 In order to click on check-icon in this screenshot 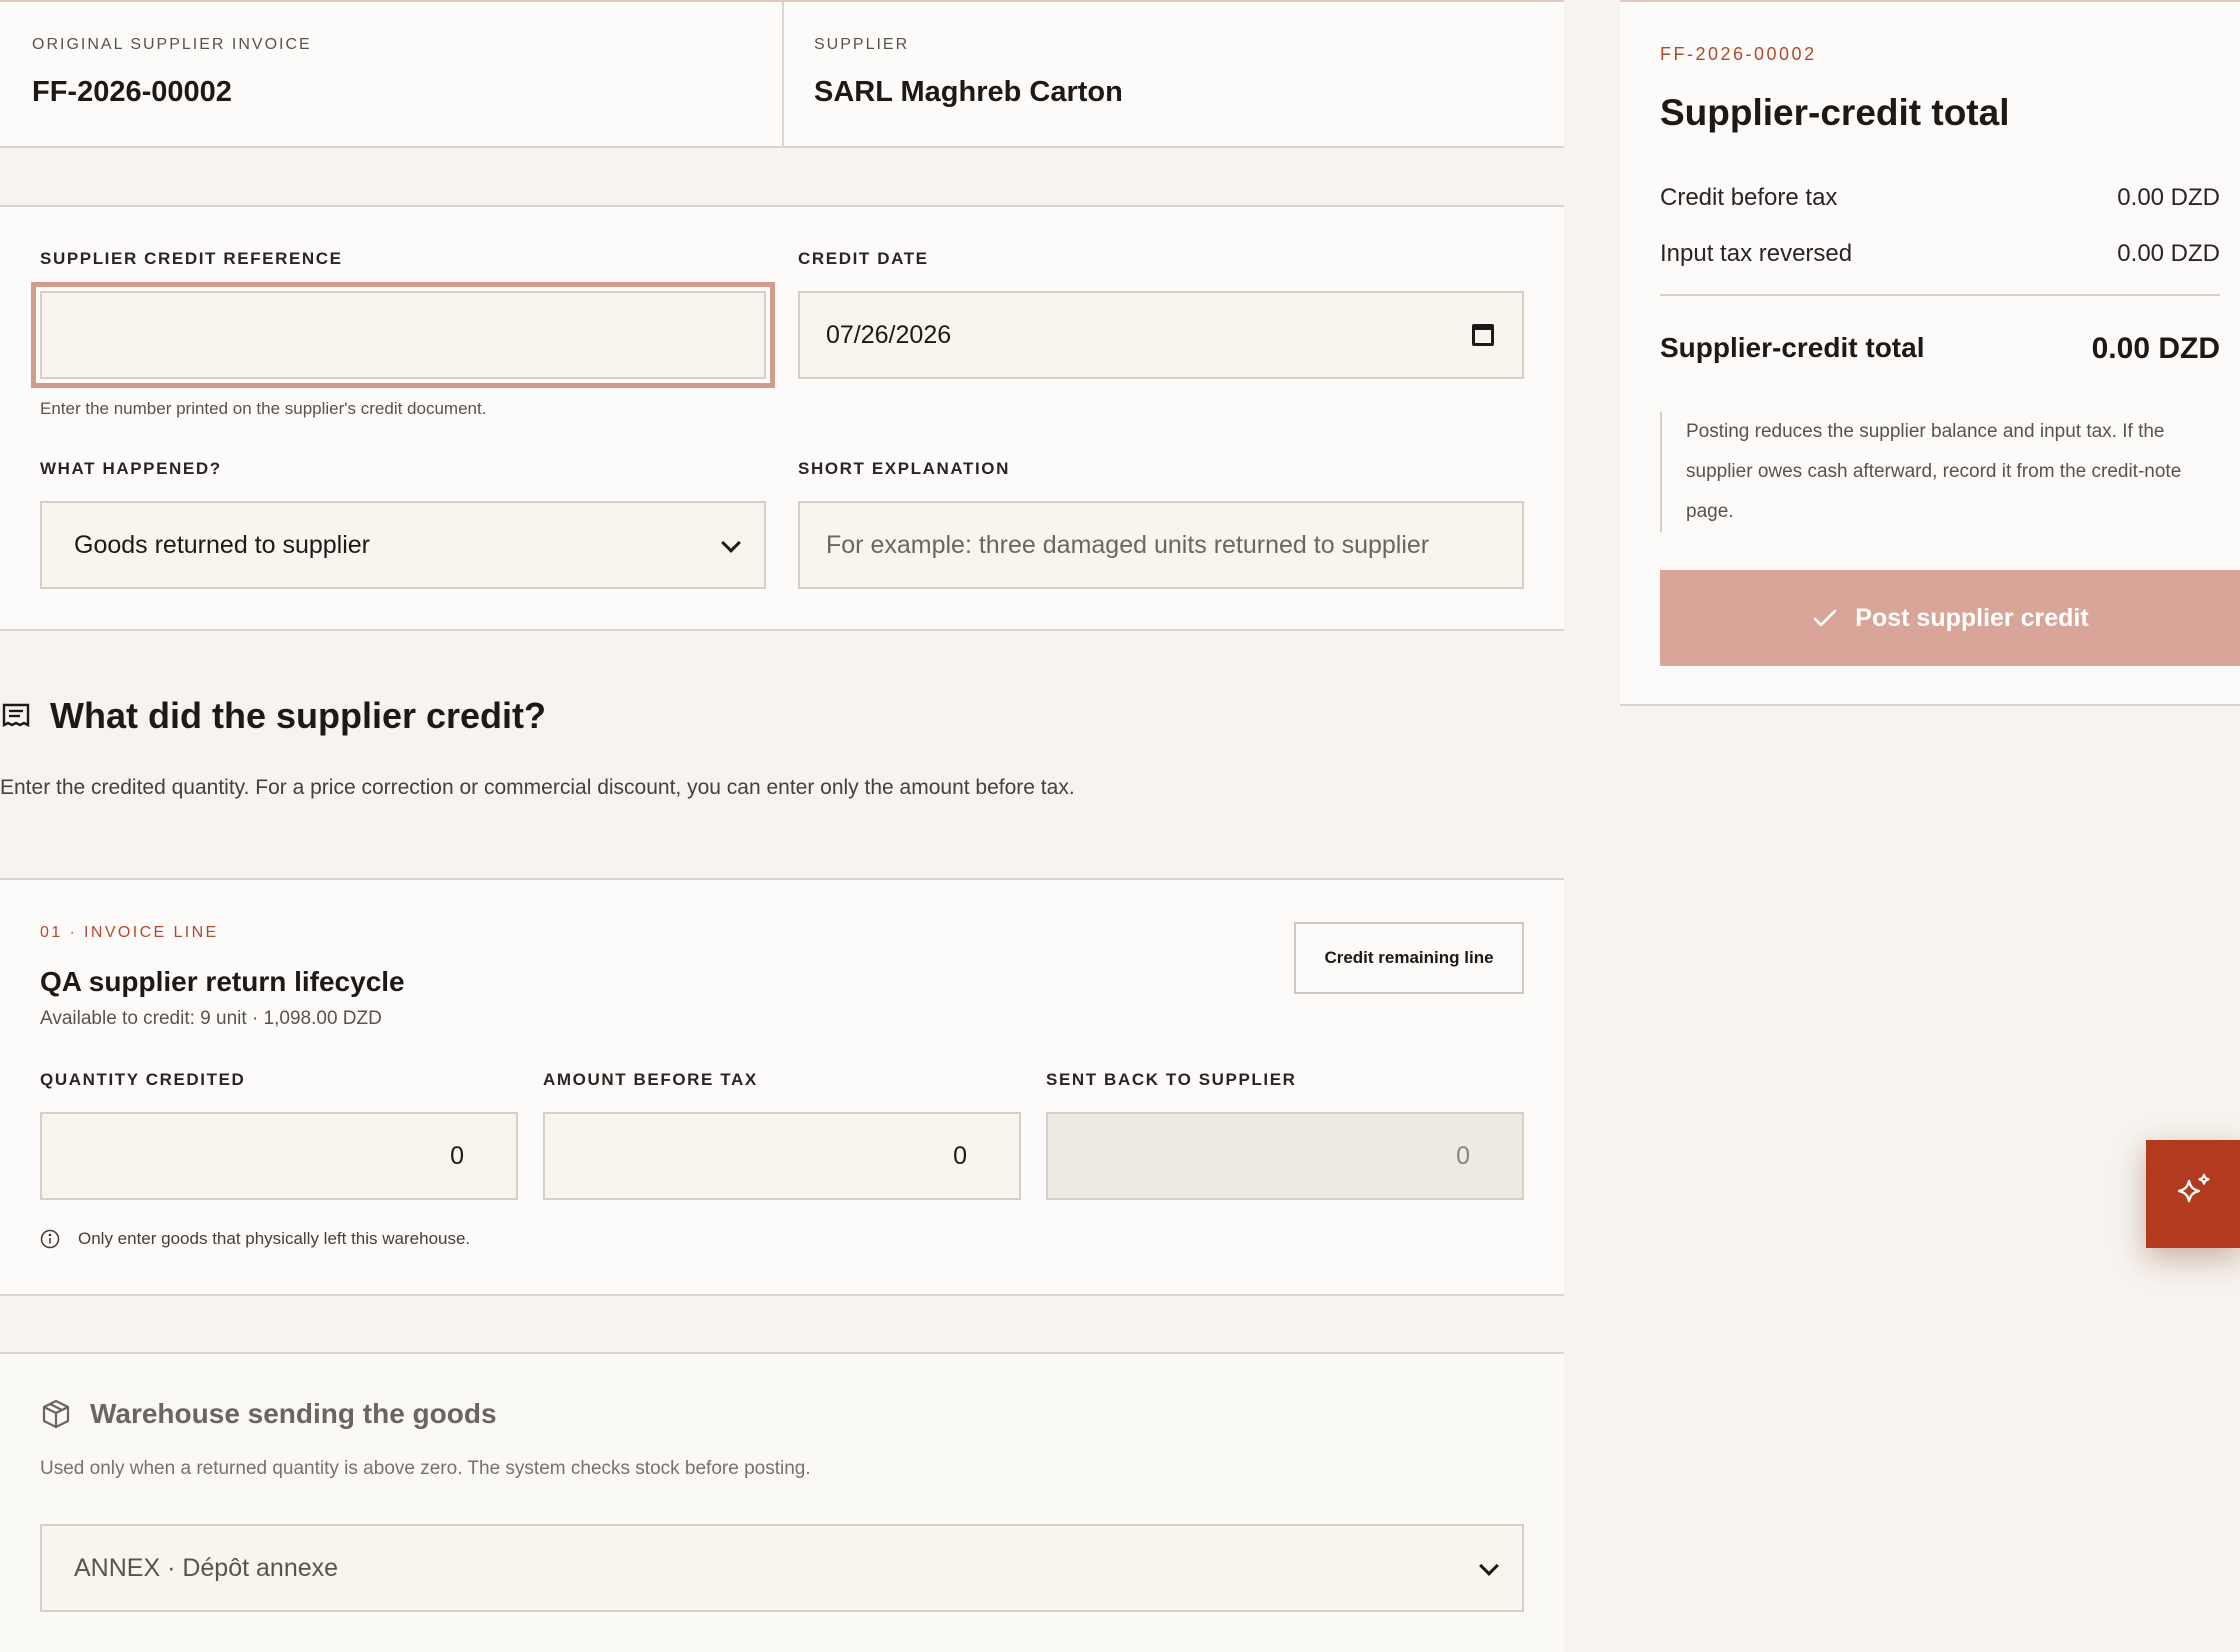, I will do `click(1825, 618)`.